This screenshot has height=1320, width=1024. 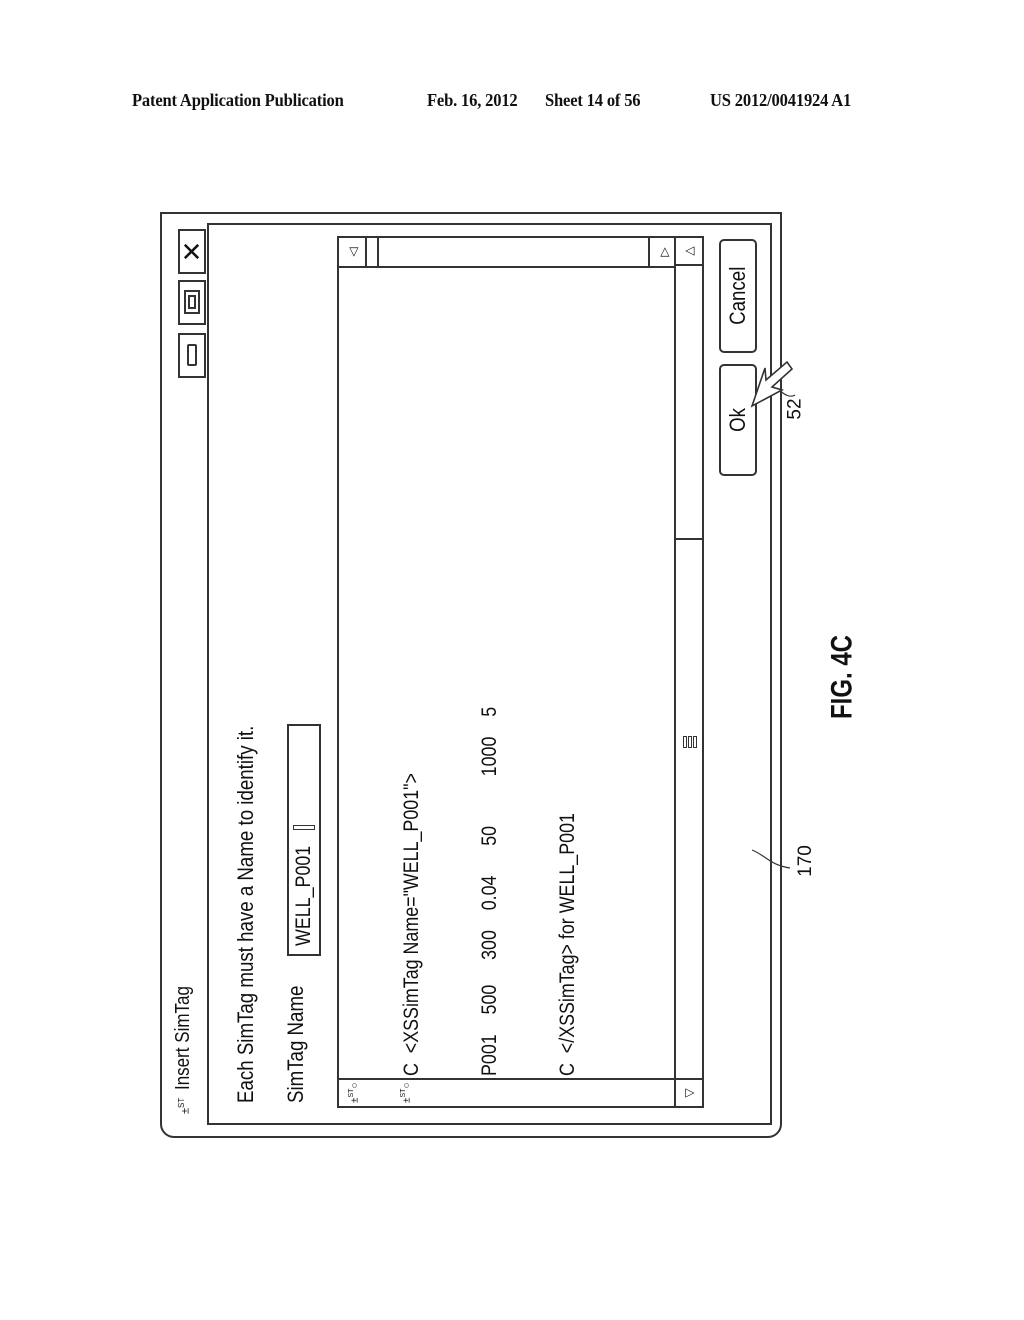 I want to click on reference-numeral-170: 170, so click(x=805, y=861).